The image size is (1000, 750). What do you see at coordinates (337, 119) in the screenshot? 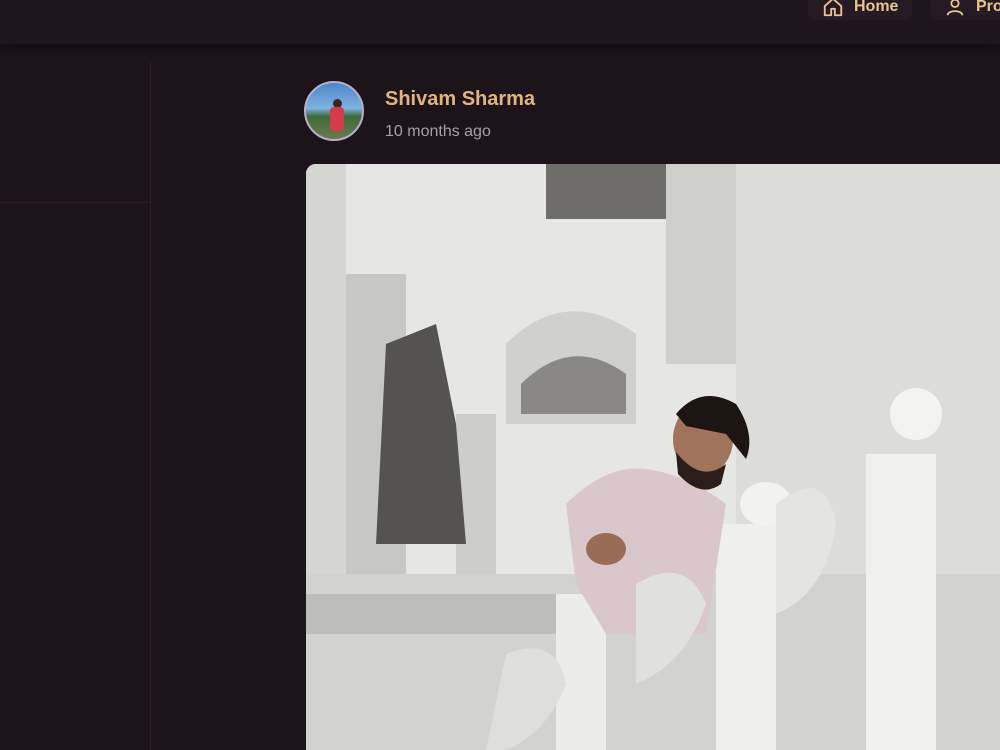
I see `avatar-person-body` at bounding box center [337, 119].